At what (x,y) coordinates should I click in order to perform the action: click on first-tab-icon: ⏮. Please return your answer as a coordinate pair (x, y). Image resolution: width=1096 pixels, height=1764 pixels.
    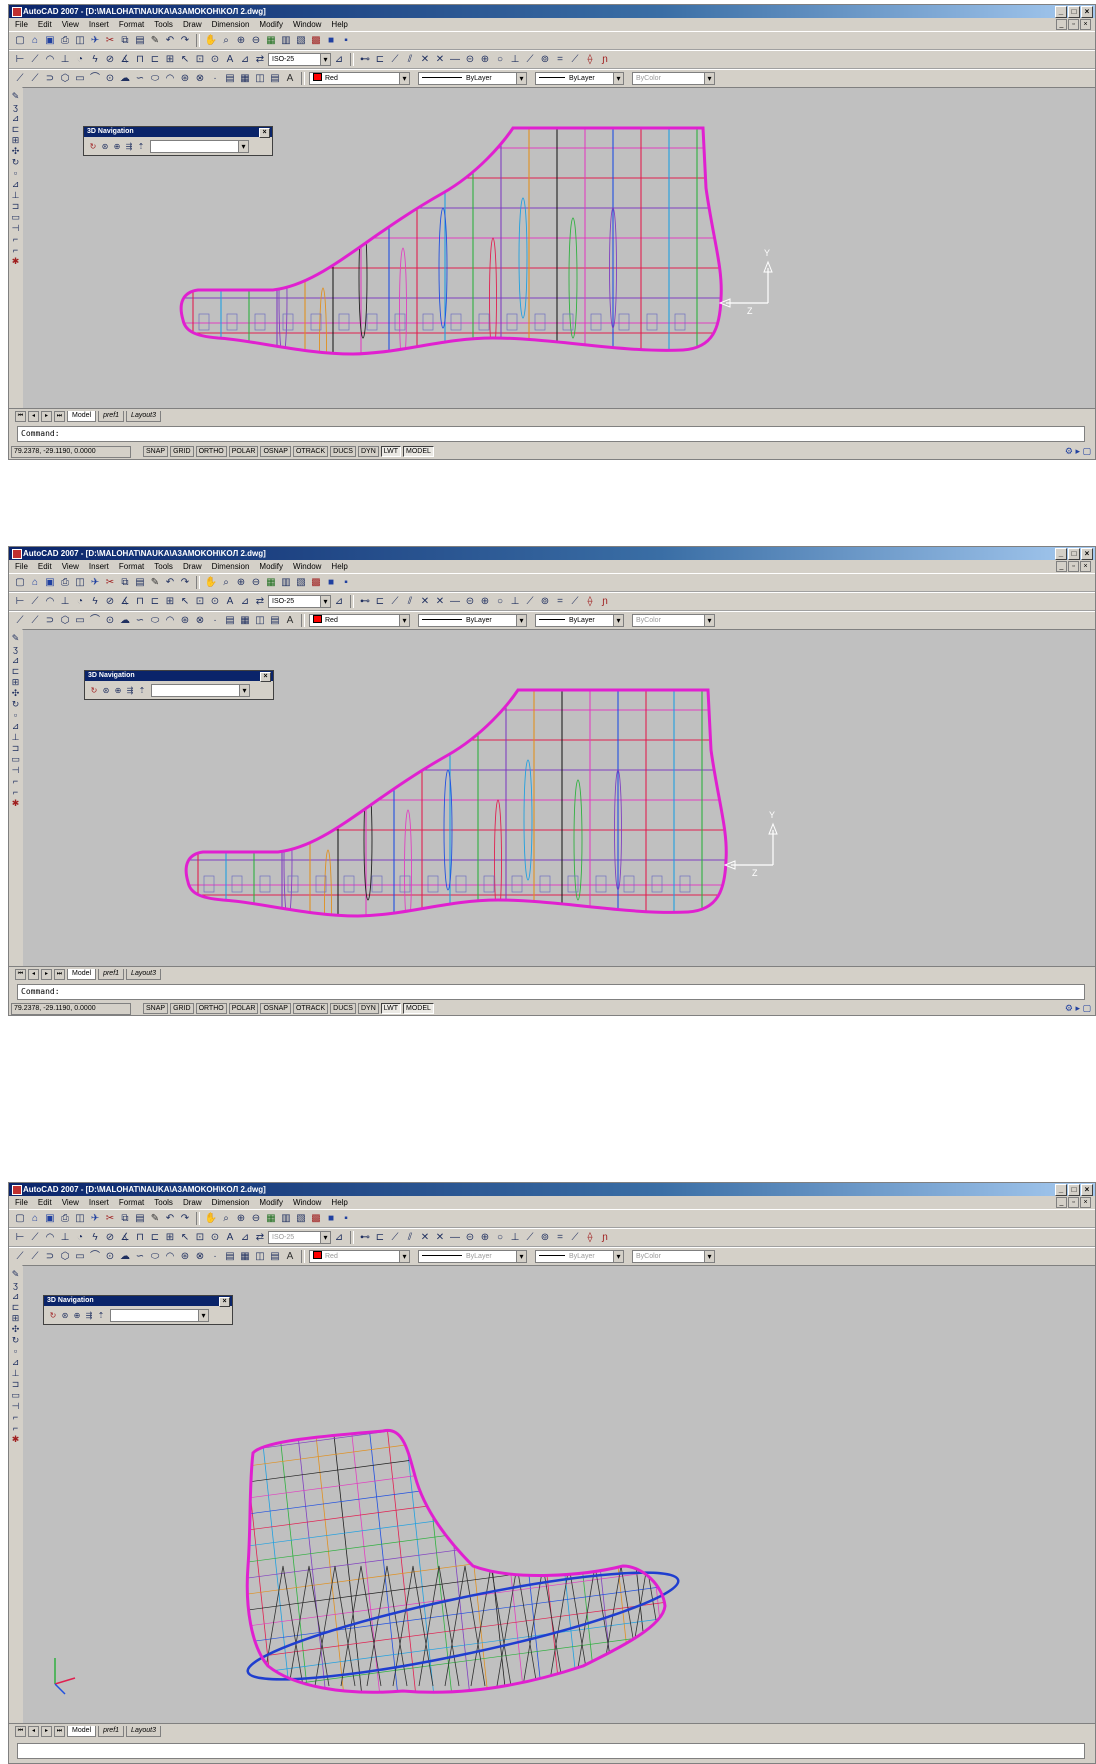
    Looking at the image, I should click on (20, 416).